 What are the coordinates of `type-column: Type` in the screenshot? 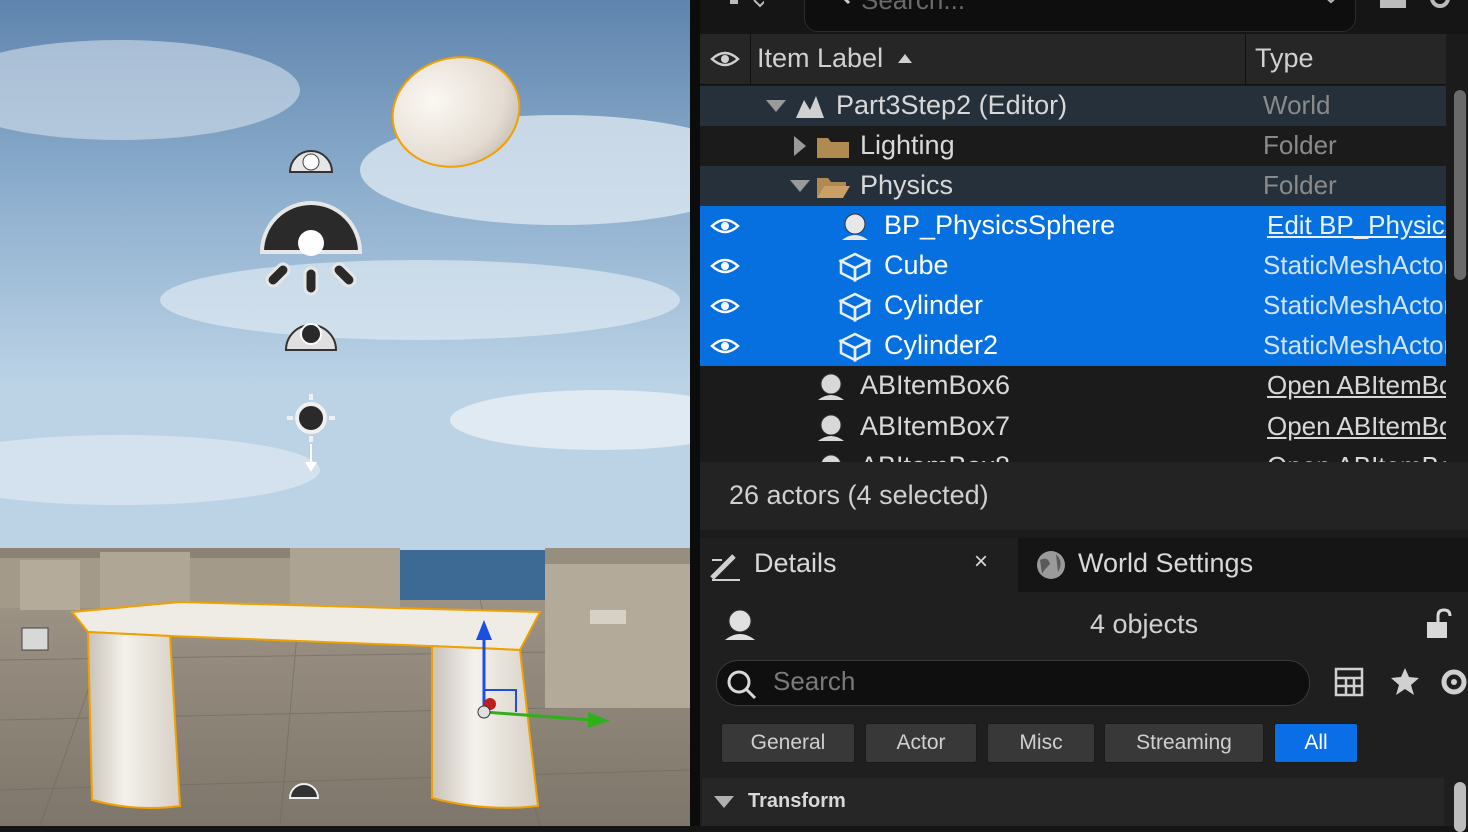 It's located at (1346, 59).